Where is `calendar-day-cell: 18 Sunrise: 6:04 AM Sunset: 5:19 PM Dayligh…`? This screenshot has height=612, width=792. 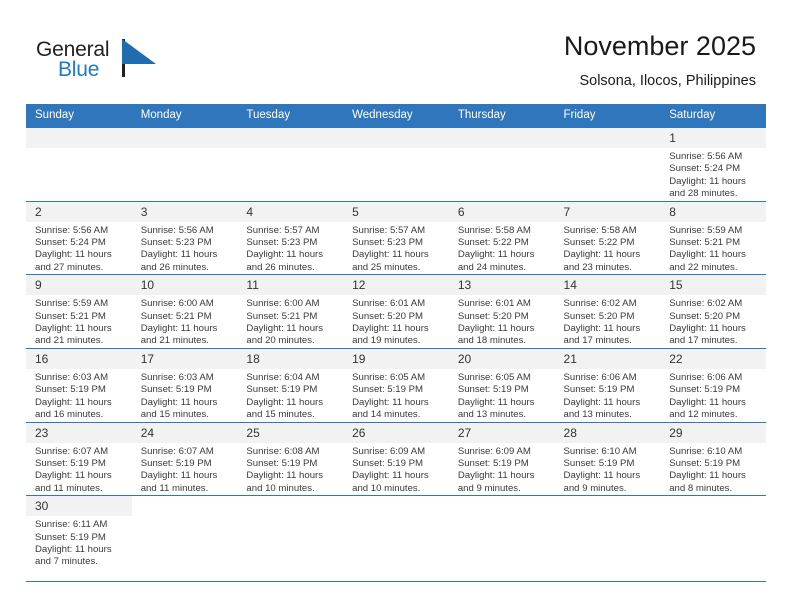
calendar-day-cell: 18 Sunrise: 6:04 AM Sunset: 5:19 PM Dayligh… is located at coordinates (290, 384).